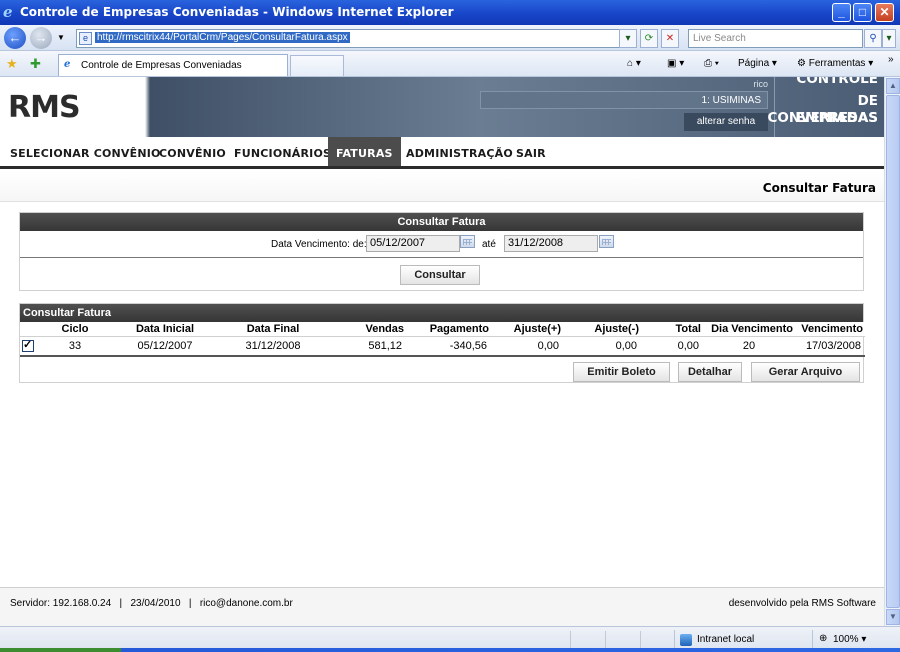 Image resolution: width=900 pixels, height=652 pixels. Describe the element at coordinates (889, 38) in the screenshot. I see `search-options-icon: ▾` at that location.